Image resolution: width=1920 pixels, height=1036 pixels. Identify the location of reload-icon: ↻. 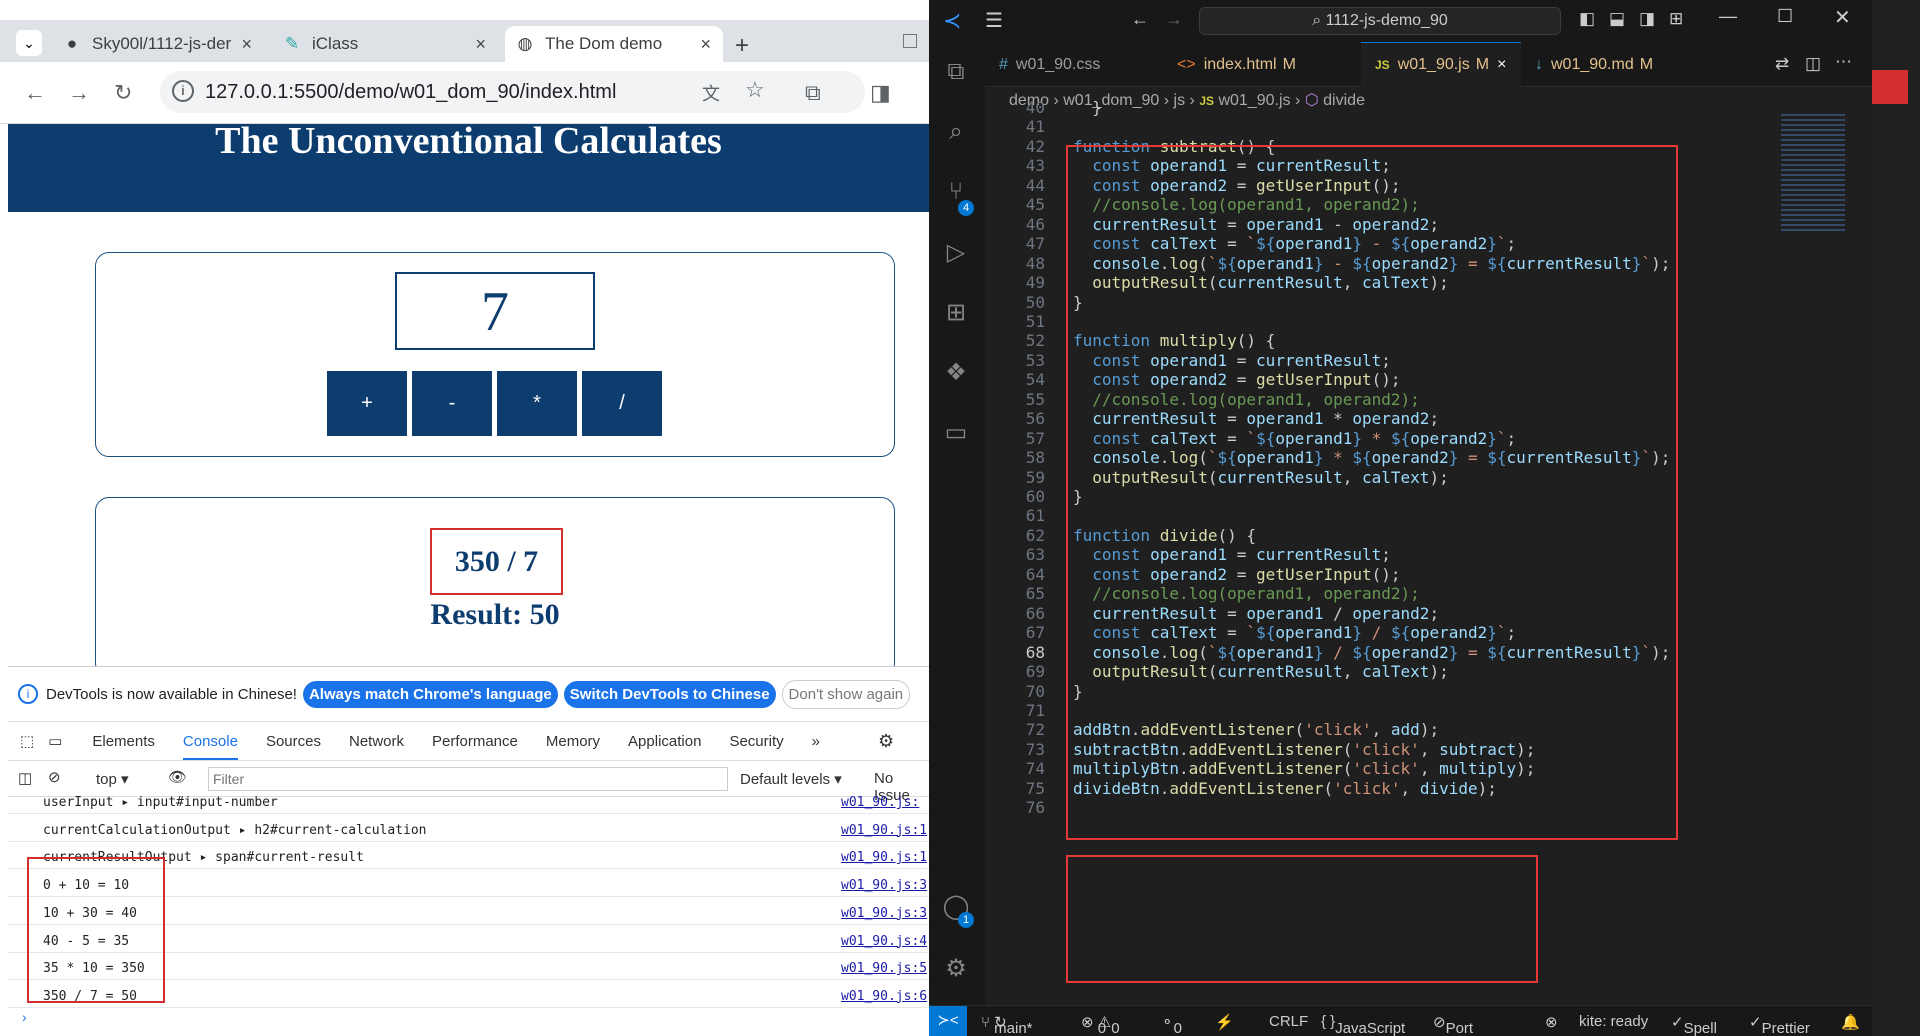
(123, 93).